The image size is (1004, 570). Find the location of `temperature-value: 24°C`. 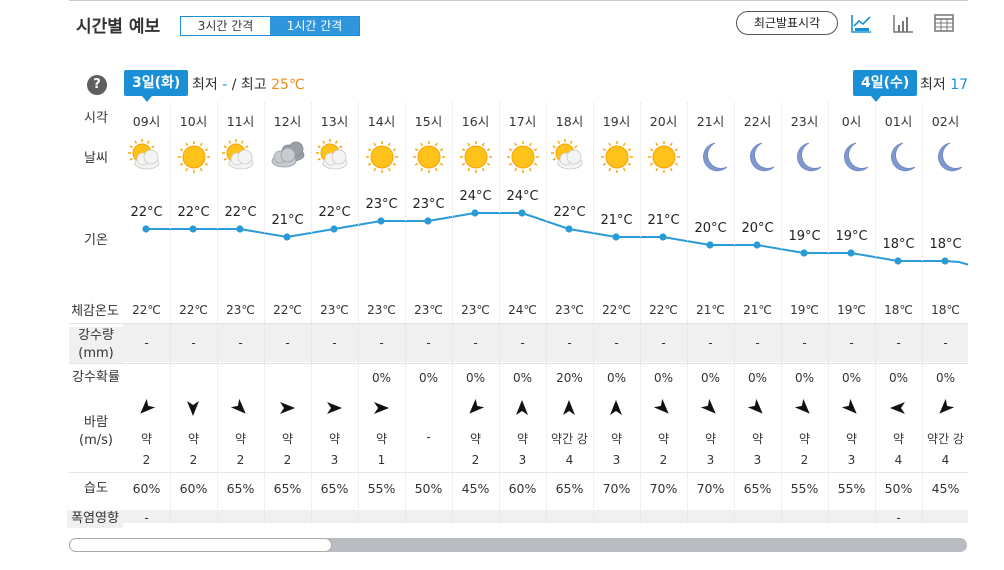

temperature-value: 24°C is located at coordinates (522, 196).